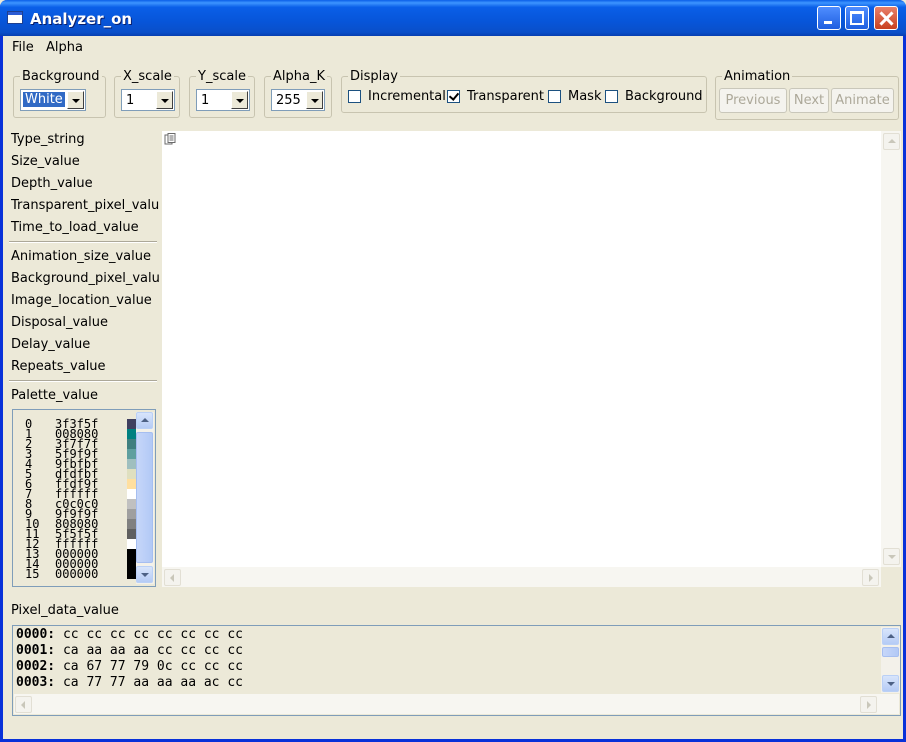 The image size is (906, 742). Describe the element at coordinates (862, 100) in the screenshot. I see `animate-button: Animate` at that location.